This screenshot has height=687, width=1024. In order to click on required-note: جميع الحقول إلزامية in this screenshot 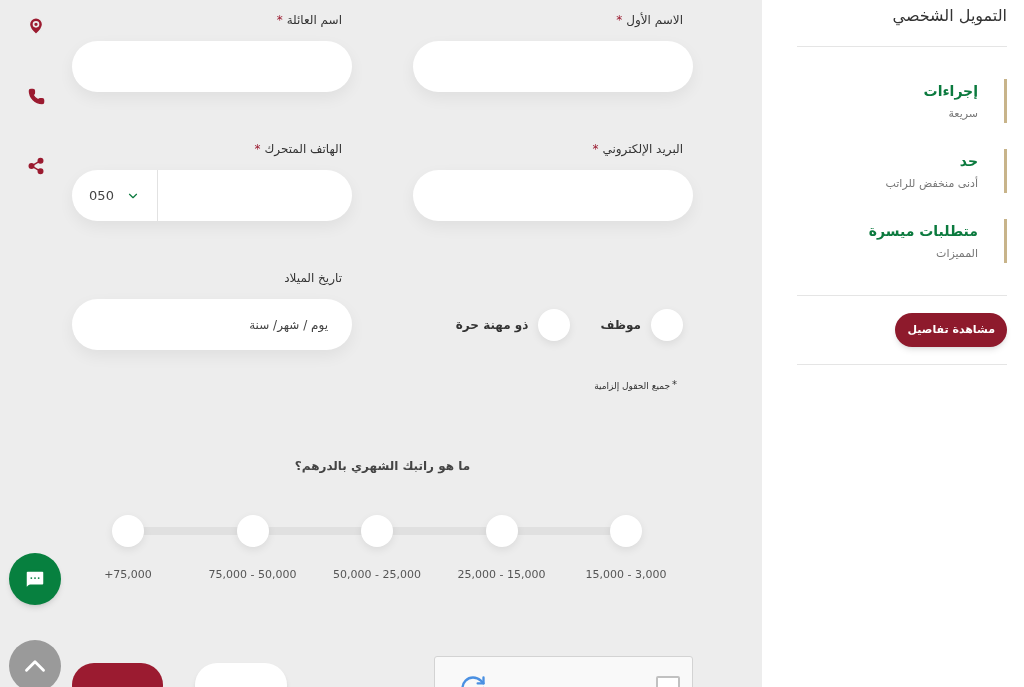, I will do `click(632, 386)`.